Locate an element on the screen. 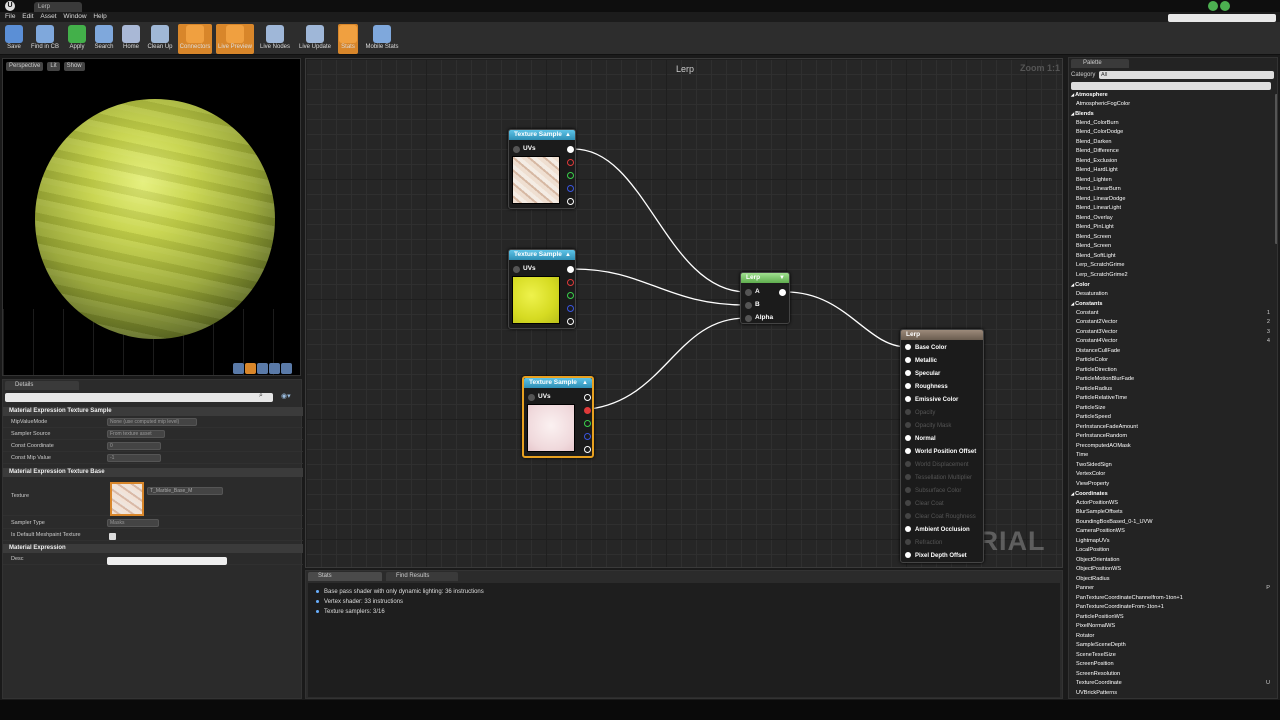  palette-item: ParticleRelativeTime is located at coordinates (1171, 399).